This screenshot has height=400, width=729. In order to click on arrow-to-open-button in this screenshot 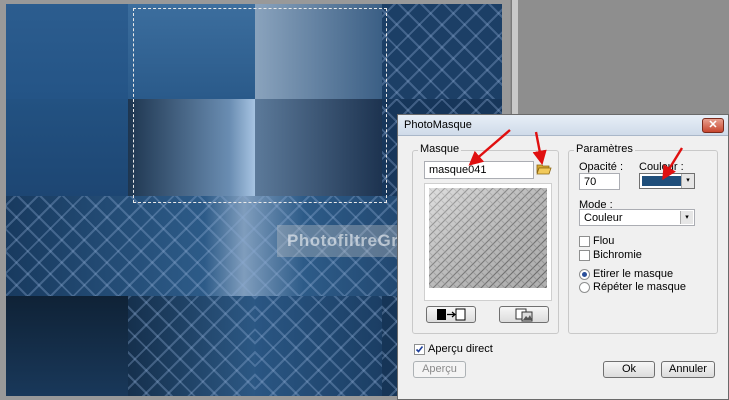, I will do `click(539, 148)`.